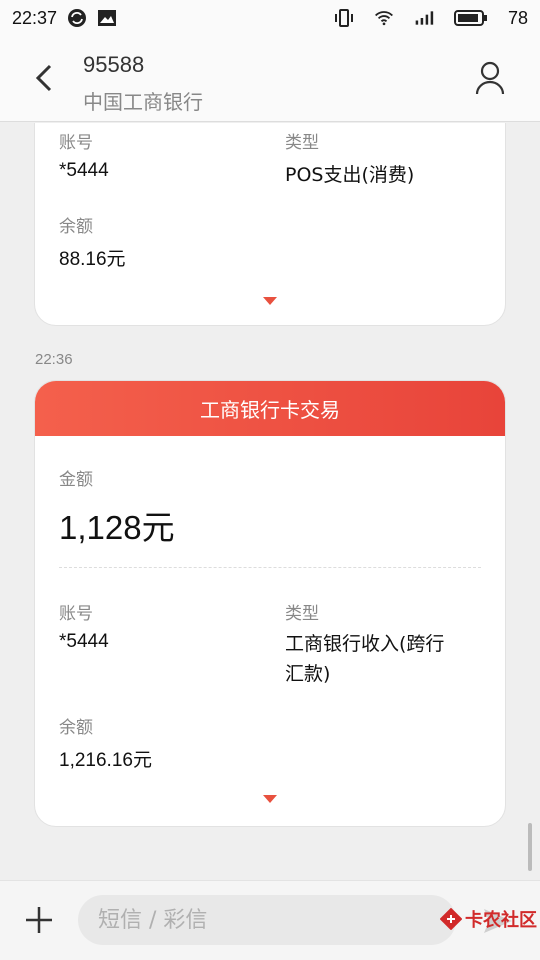 The image size is (540, 960). What do you see at coordinates (35, 17) in the screenshot?
I see `status-time: 22:37` at bounding box center [35, 17].